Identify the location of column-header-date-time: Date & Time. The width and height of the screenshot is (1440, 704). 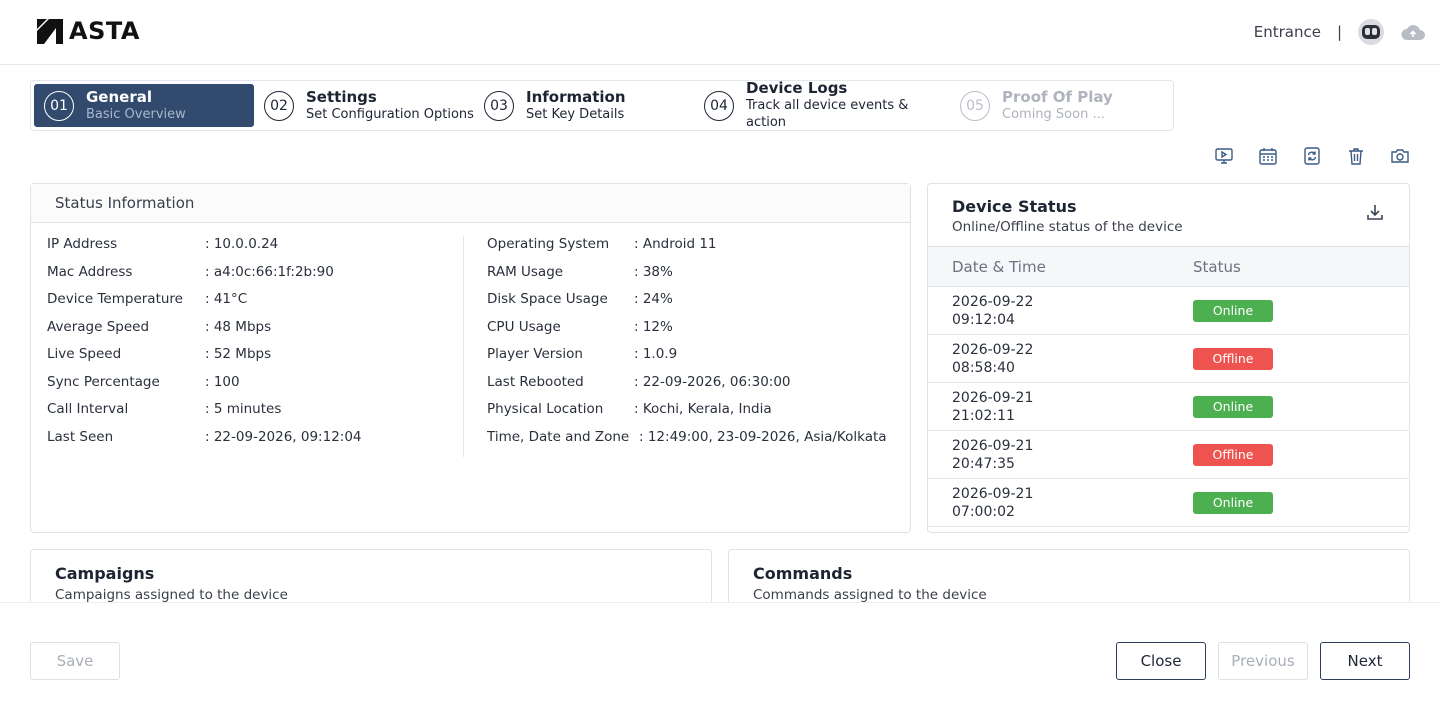
(999, 266).